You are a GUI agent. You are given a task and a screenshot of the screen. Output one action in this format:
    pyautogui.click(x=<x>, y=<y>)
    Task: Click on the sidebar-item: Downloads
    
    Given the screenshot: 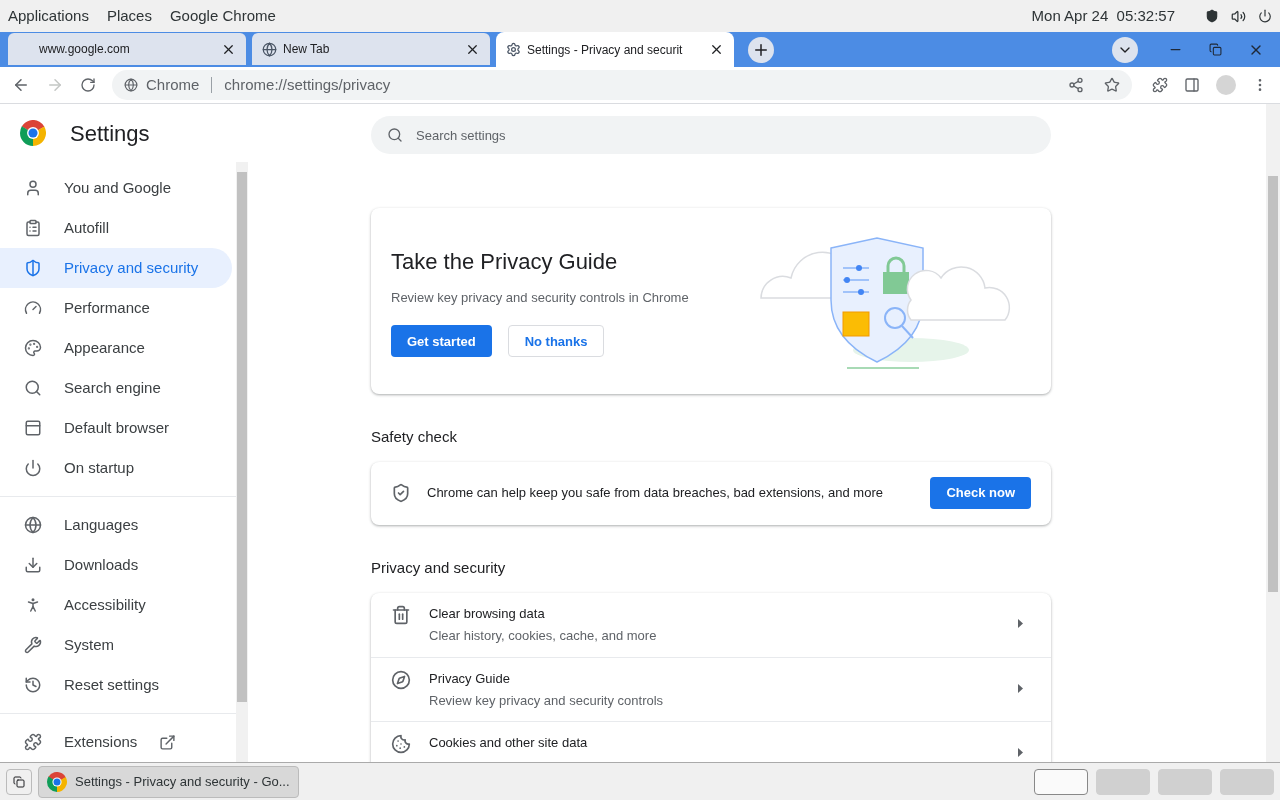 What is the action you would take?
    pyautogui.click(x=116, y=565)
    